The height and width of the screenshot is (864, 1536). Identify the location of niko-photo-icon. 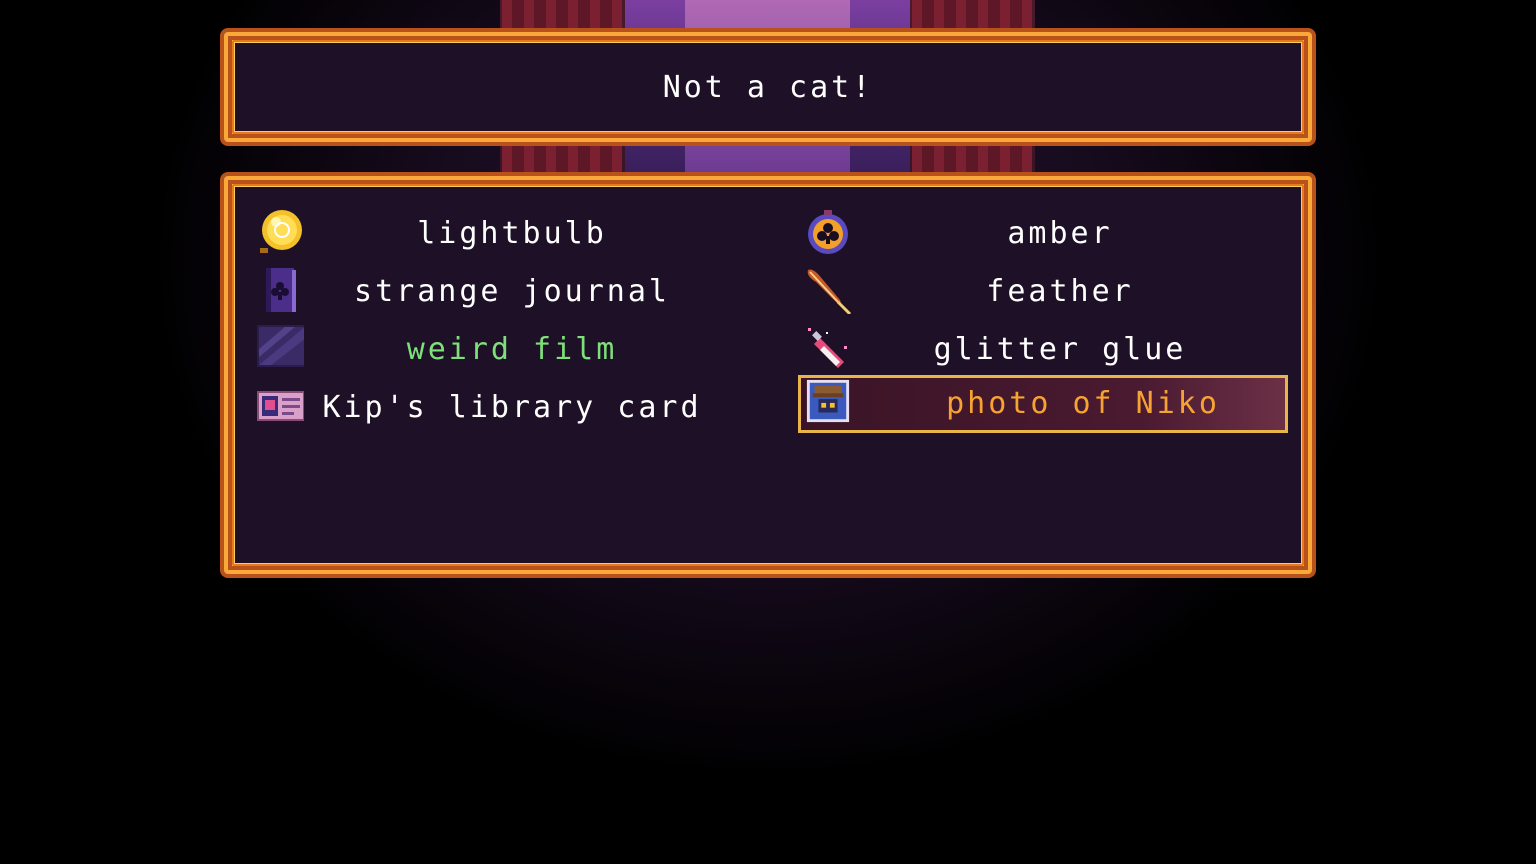
(828, 401).